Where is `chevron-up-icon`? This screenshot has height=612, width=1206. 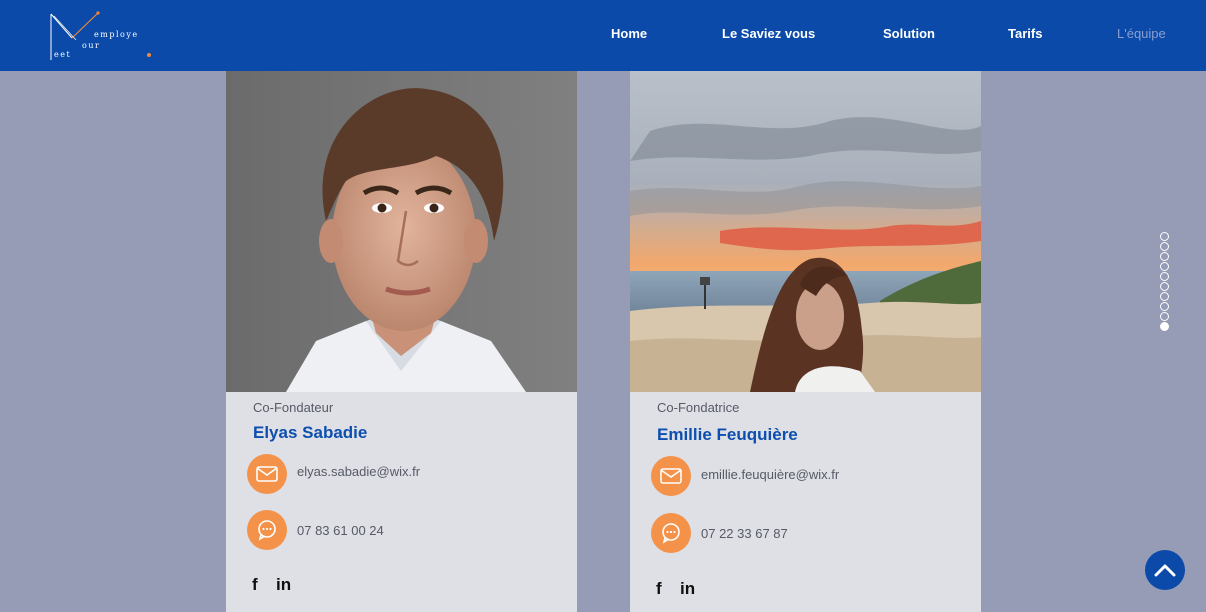 chevron-up-icon is located at coordinates (1165, 570).